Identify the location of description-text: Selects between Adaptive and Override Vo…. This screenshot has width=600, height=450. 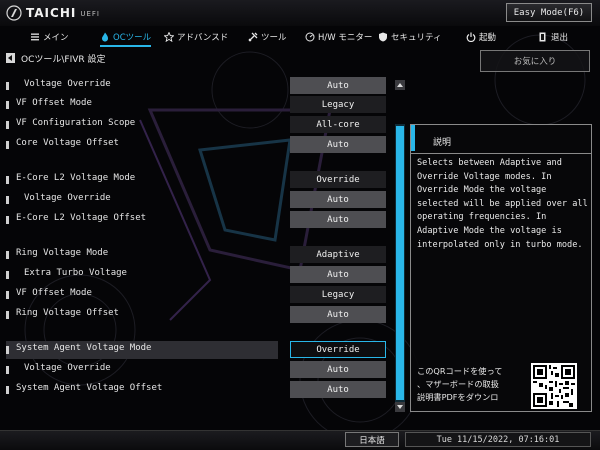
(502, 204).